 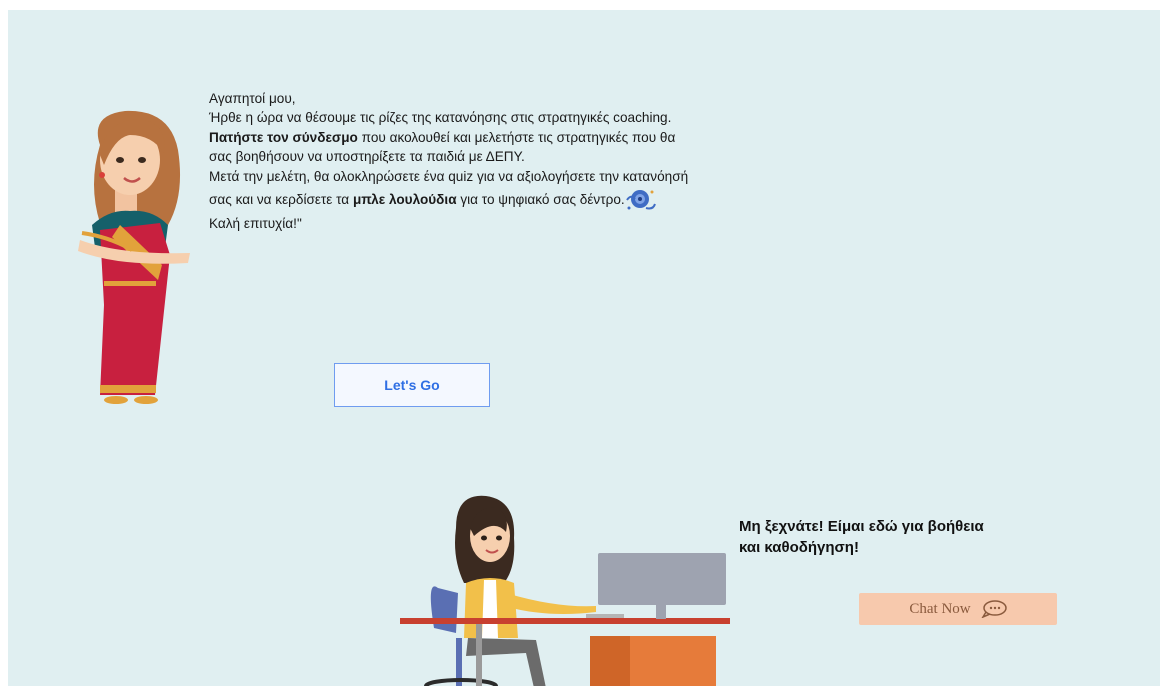 I want to click on reminder-line-2: και καθοδήγηση!, so click(x=799, y=547).